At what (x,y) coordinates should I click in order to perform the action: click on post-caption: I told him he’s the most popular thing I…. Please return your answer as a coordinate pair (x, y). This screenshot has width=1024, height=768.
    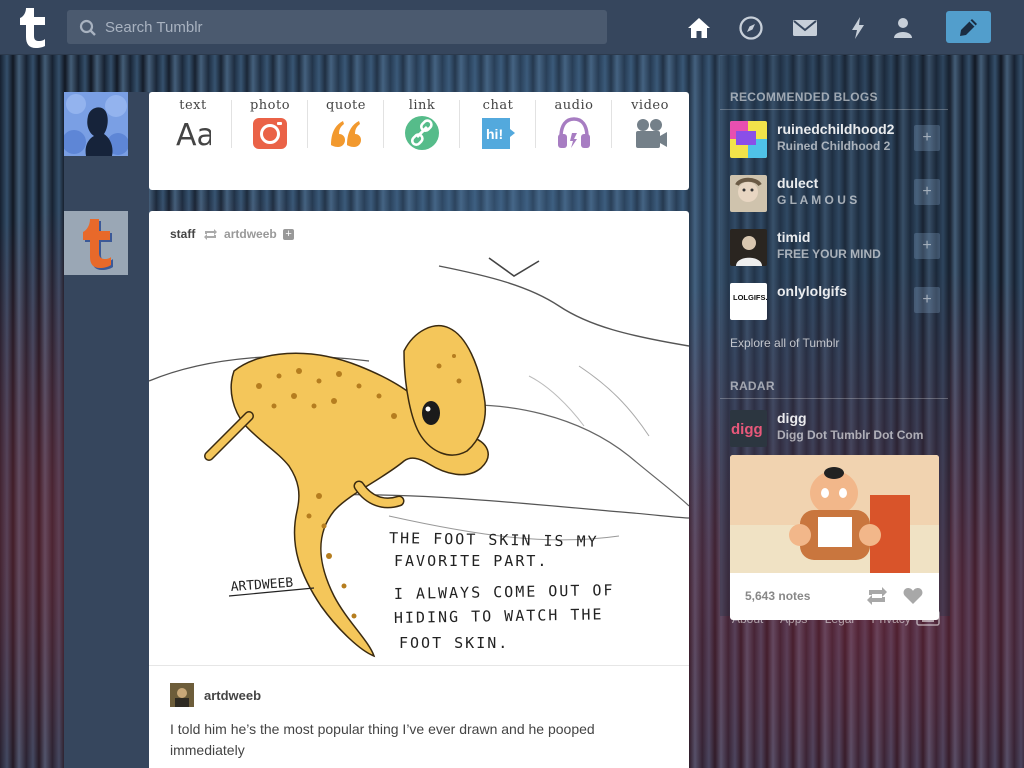
    Looking at the image, I should click on (382, 739).